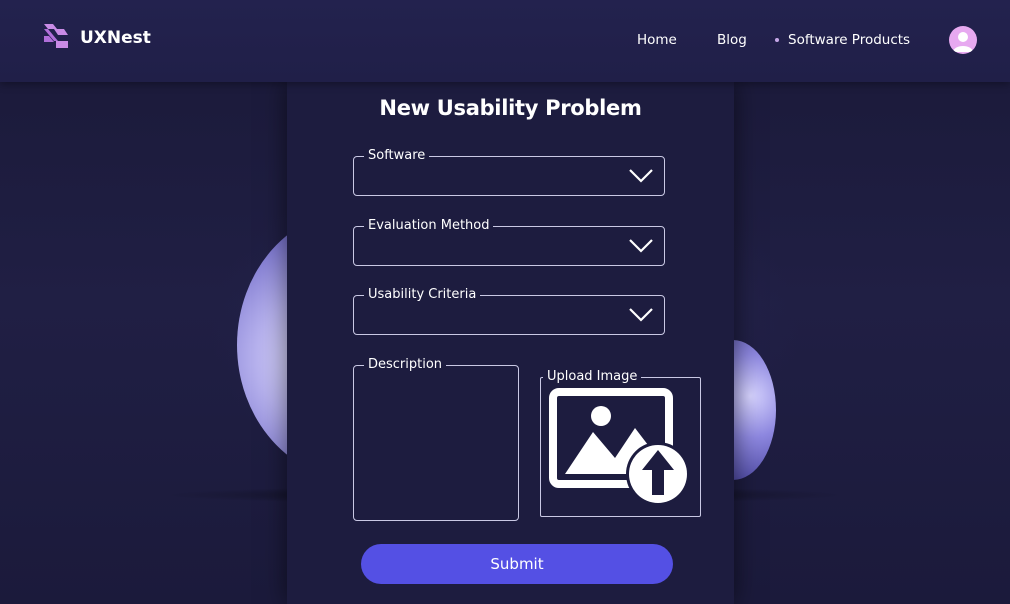  Describe the element at coordinates (405, 365) in the screenshot. I see `description-label: Description` at that location.